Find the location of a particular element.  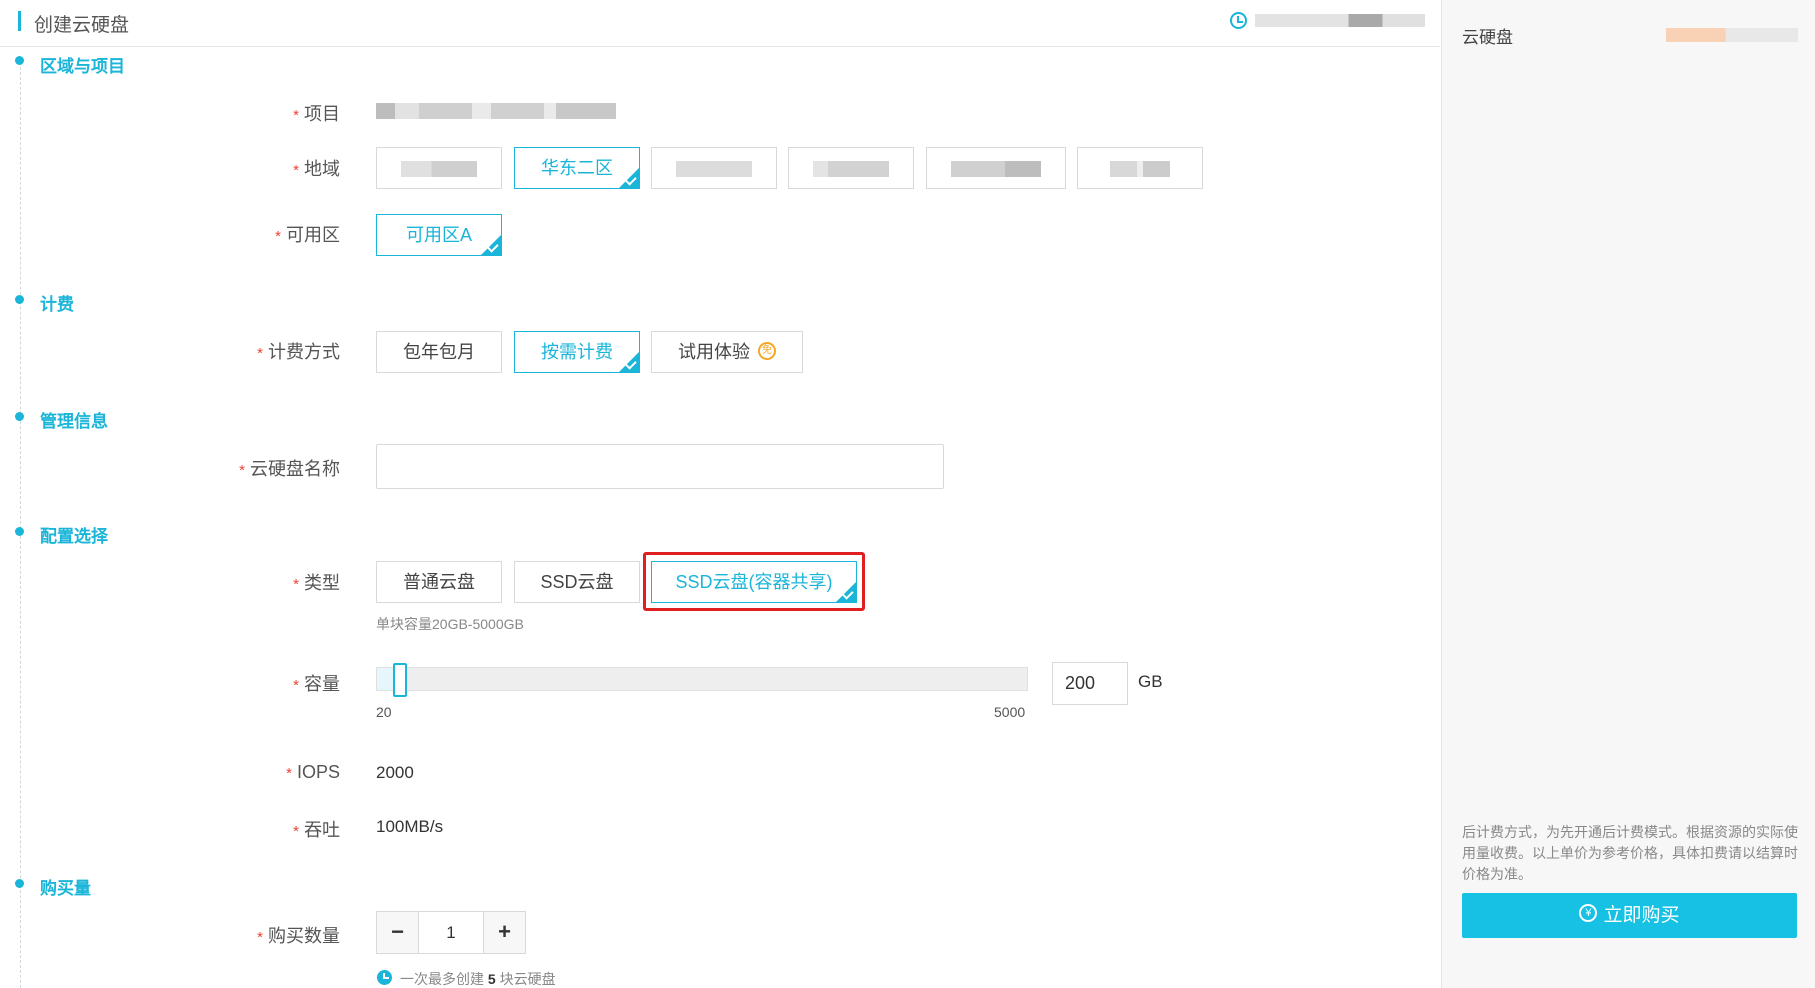

quantity-note-max: 5 is located at coordinates (491, 979).